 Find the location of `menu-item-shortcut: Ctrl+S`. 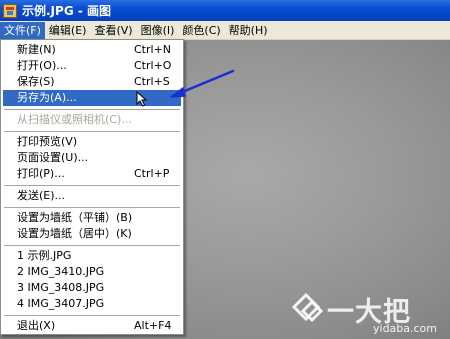

menu-item-shortcut: Ctrl+S is located at coordinates (152, 81).